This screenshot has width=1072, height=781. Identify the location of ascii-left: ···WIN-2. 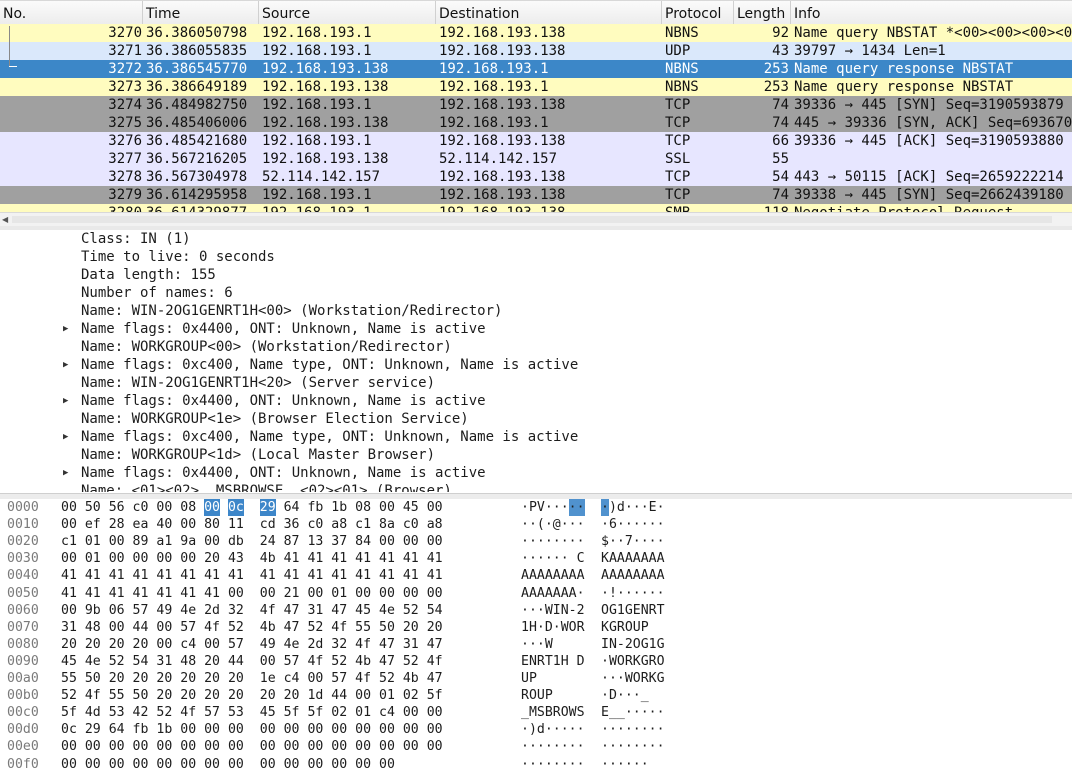
(553, 610).